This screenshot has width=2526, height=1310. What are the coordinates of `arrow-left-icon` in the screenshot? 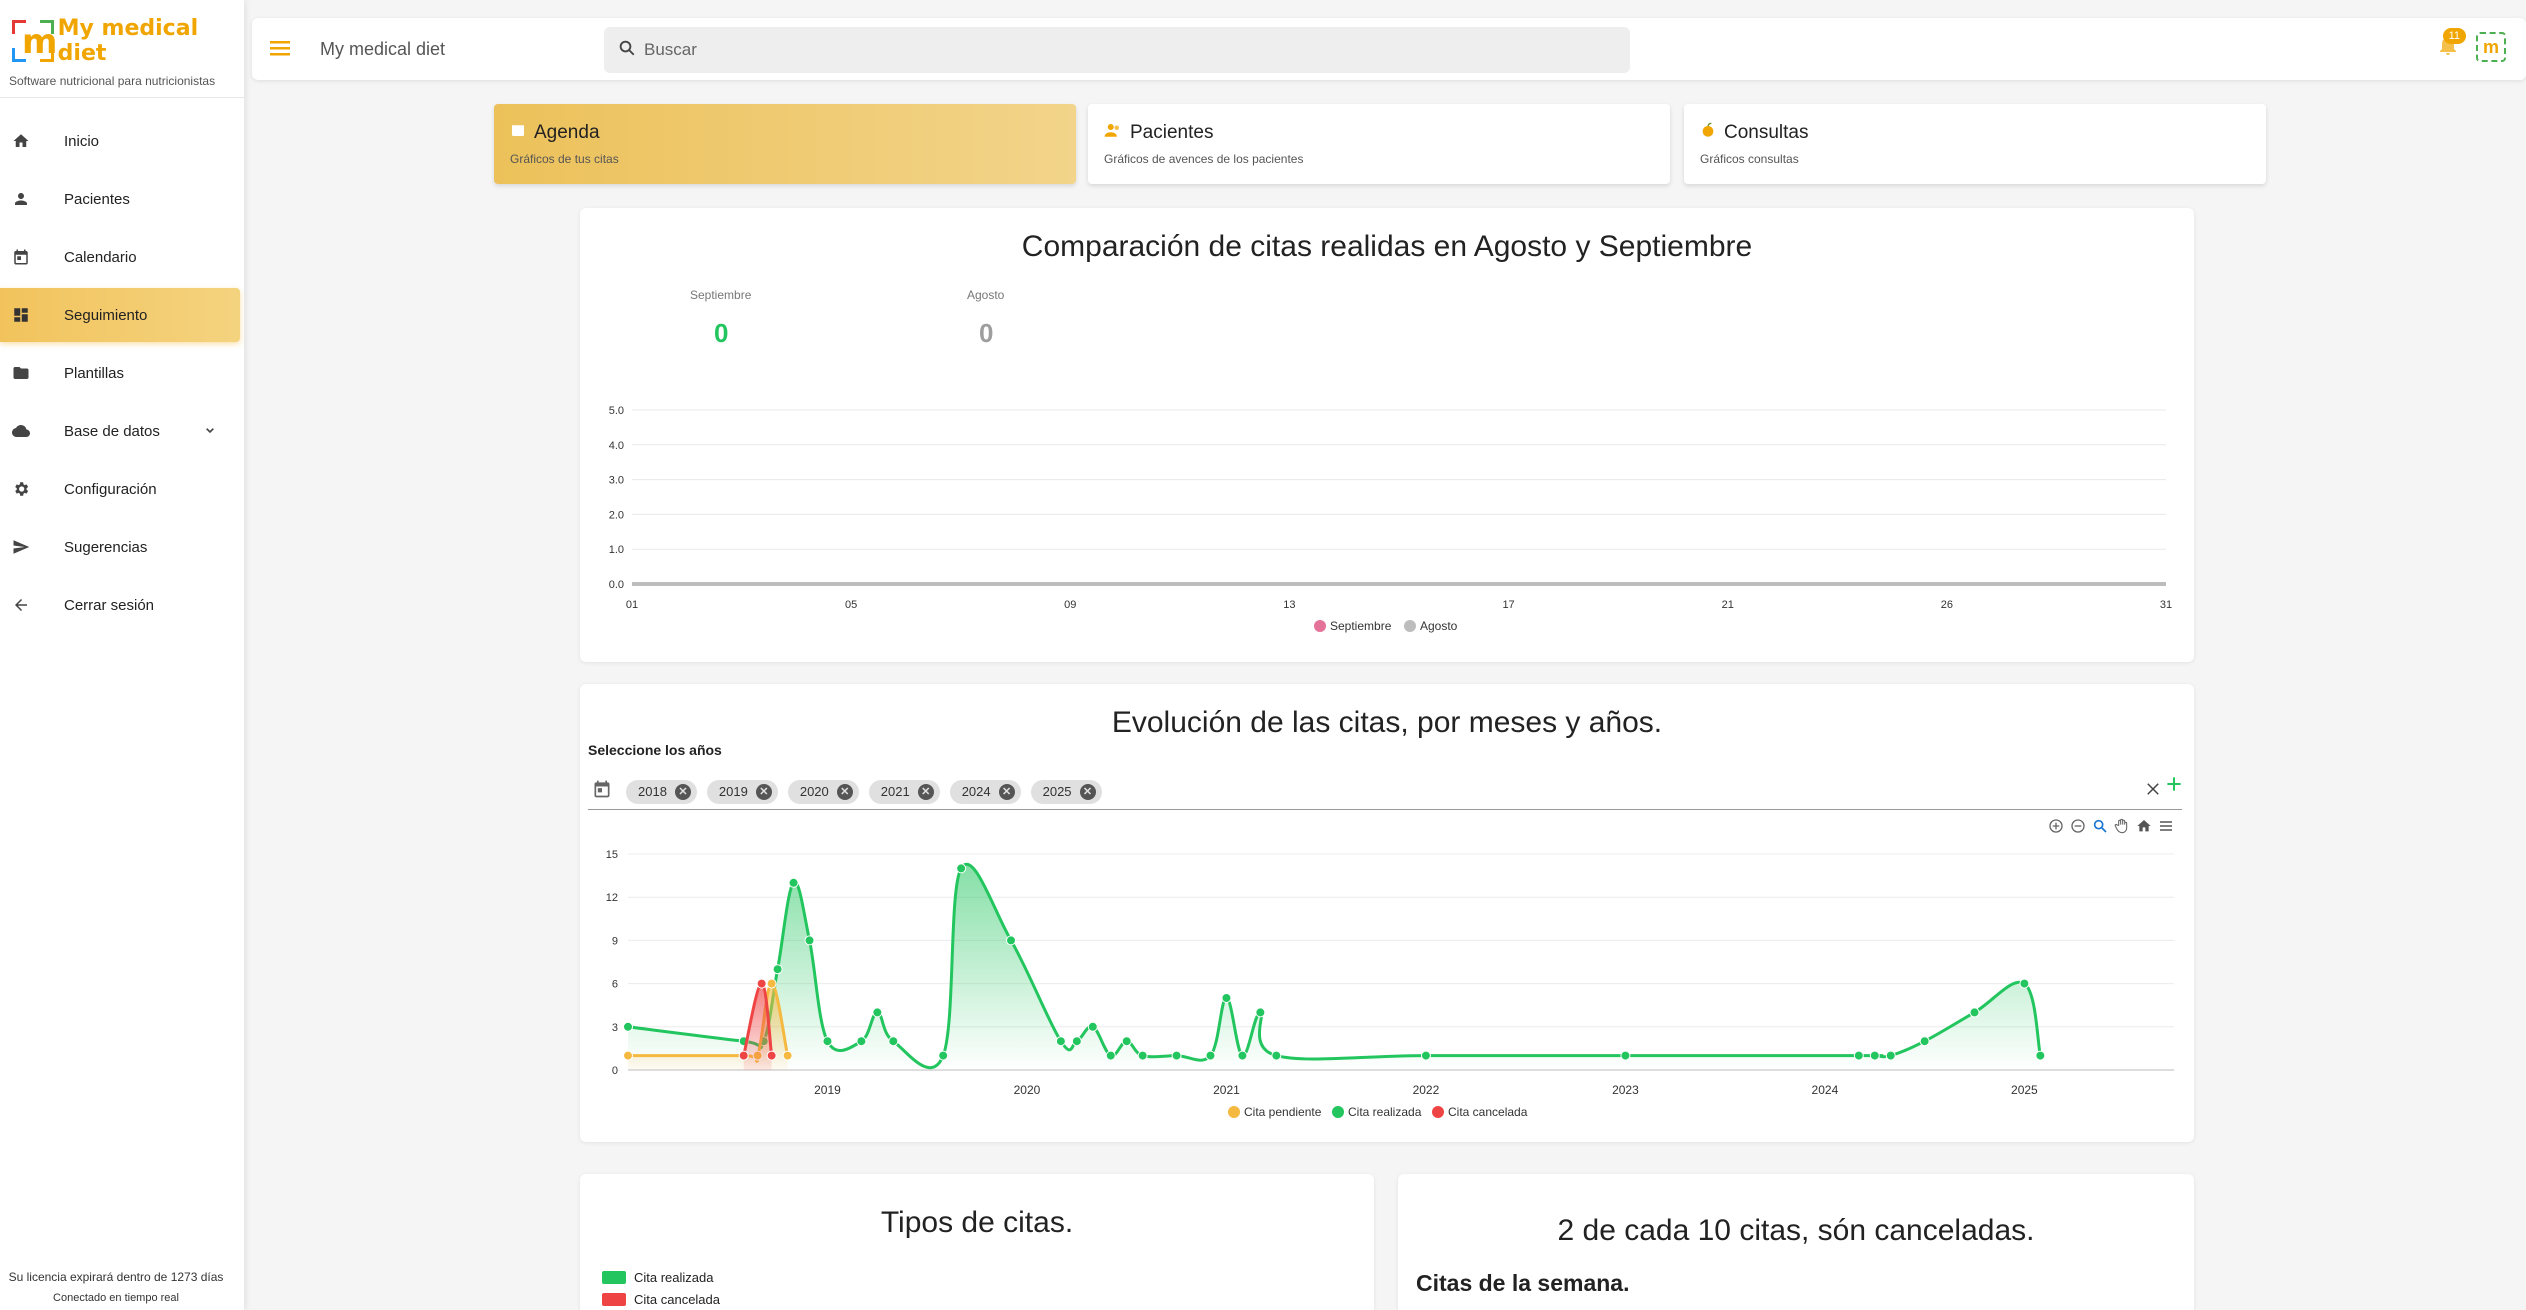 It's located at (21, 605).